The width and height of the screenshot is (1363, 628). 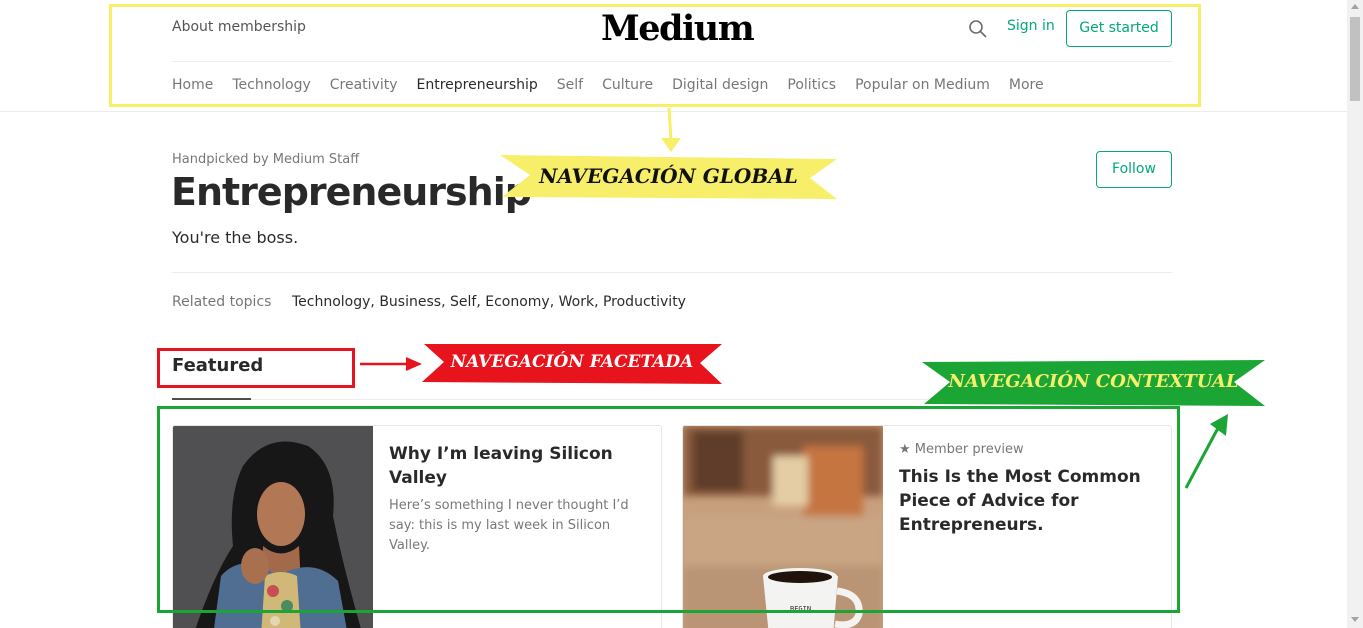 I want to click on contextual-navigation-banner: NAVEGACIÓN CONTEXTUAL, so click(x=1093, y=383).